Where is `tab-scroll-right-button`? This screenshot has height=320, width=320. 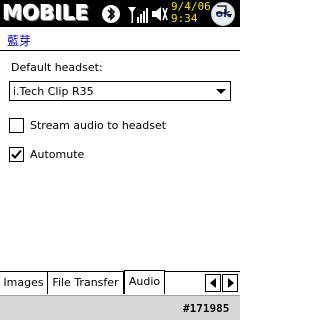 tab-scroll-right-button is located at coordinates (230, 283).